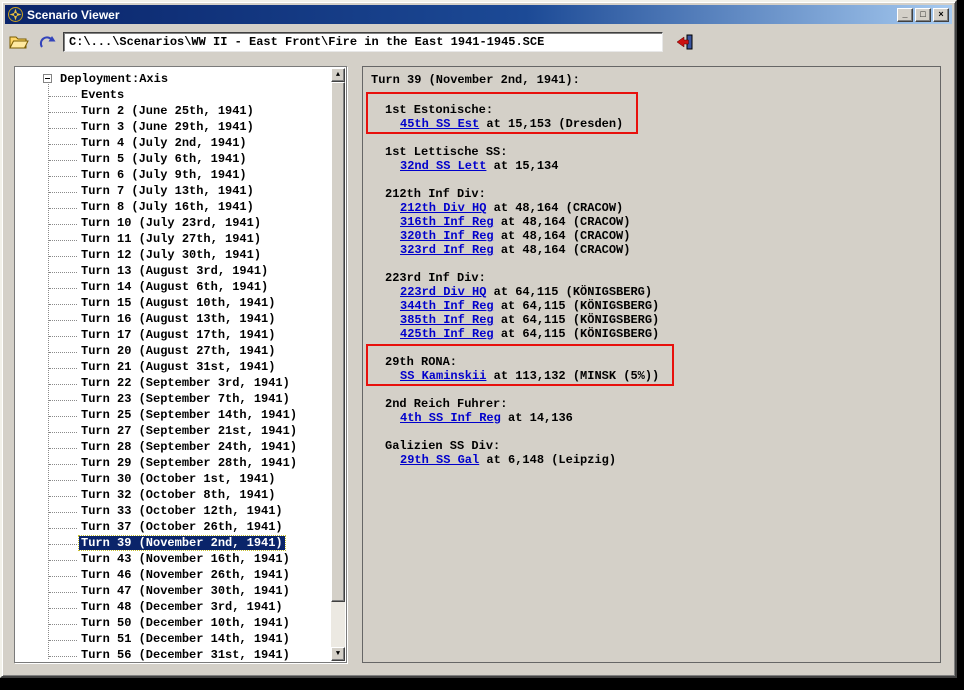 Image resolution: width=964 pixels, height=690 pixels. I want to click on tree-item: Turn 23 (September 7th, 1941), so click(173, 400).